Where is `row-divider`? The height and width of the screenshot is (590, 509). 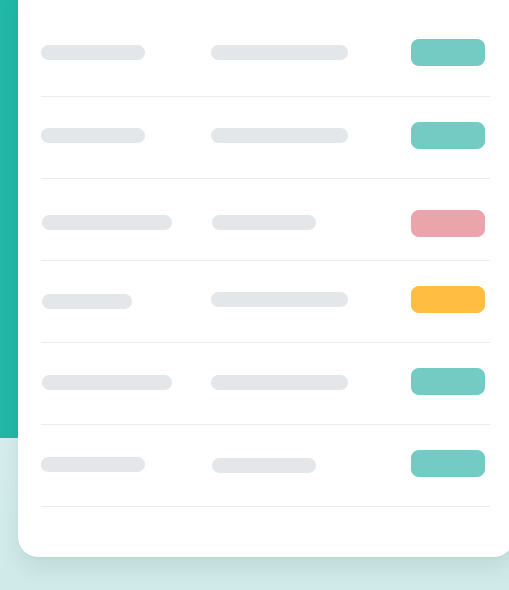
row-divider is located at coordinates (265, 506).